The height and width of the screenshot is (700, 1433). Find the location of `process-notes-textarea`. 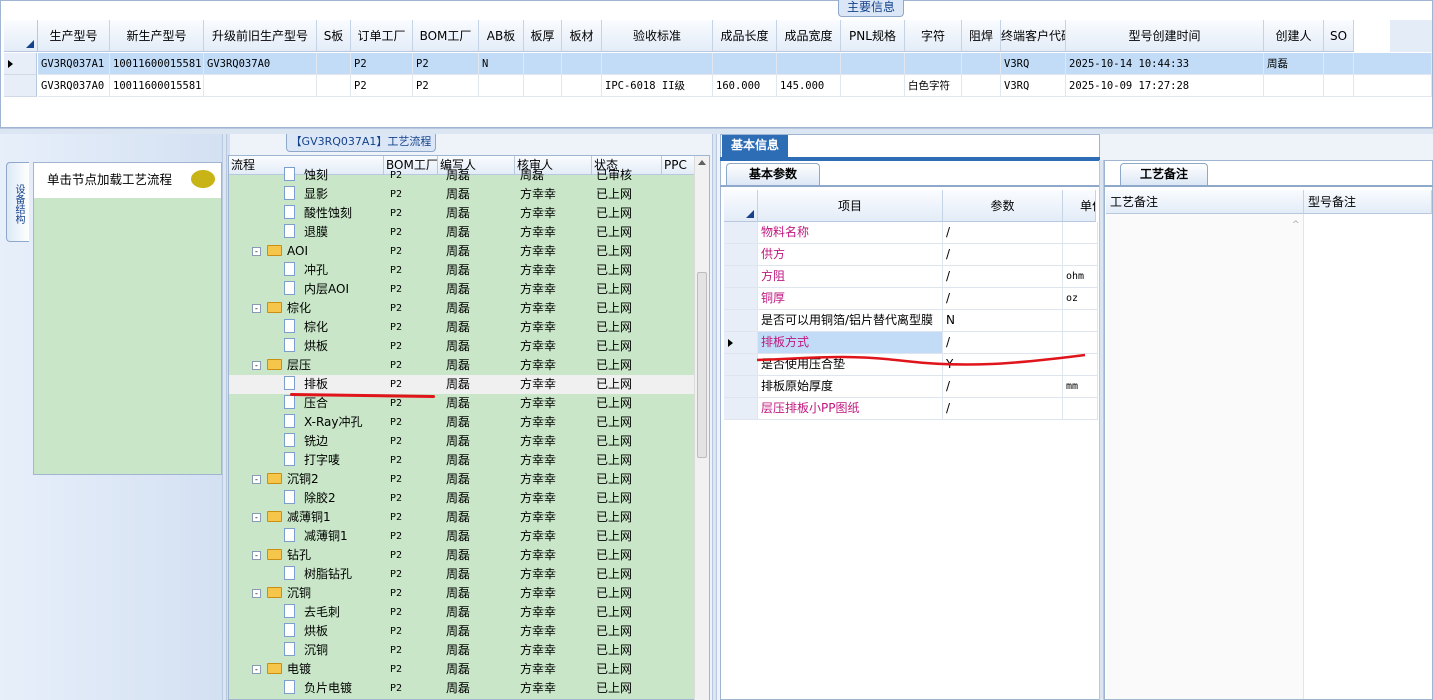

process-notes-textarea is located at coordinates (1205, 456).